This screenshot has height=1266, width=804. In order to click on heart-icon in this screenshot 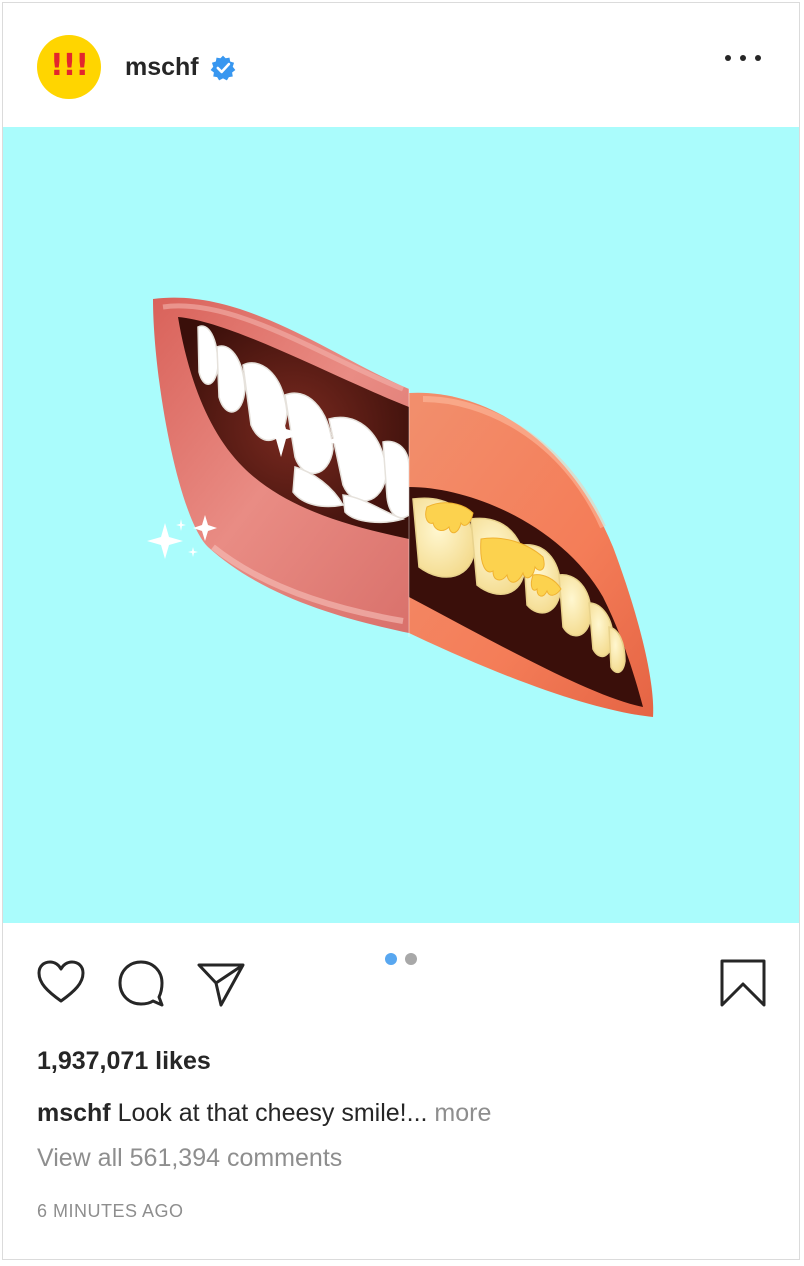, I will do `click(61, 983)`.